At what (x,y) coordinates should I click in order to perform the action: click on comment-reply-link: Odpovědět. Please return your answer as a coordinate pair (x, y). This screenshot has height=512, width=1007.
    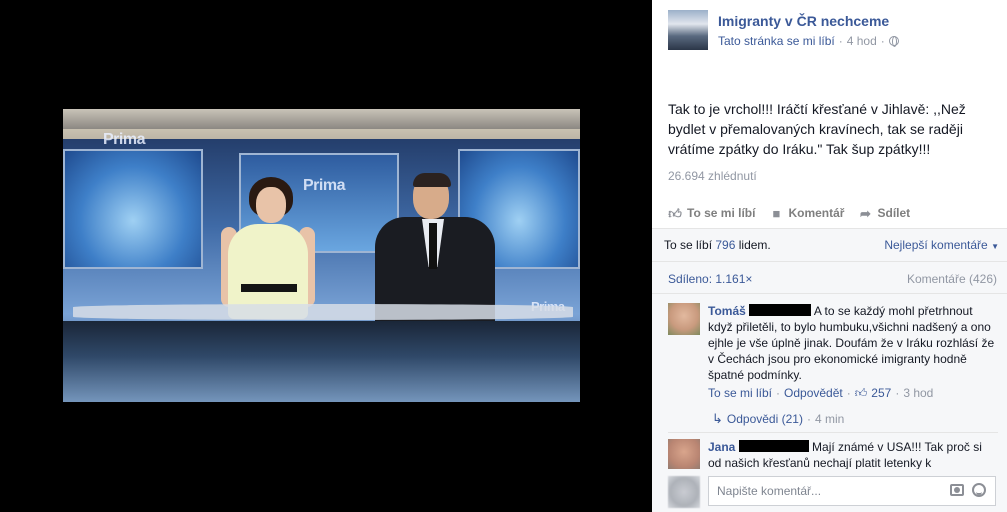
    Looking at the image, I should click on (813, 393).